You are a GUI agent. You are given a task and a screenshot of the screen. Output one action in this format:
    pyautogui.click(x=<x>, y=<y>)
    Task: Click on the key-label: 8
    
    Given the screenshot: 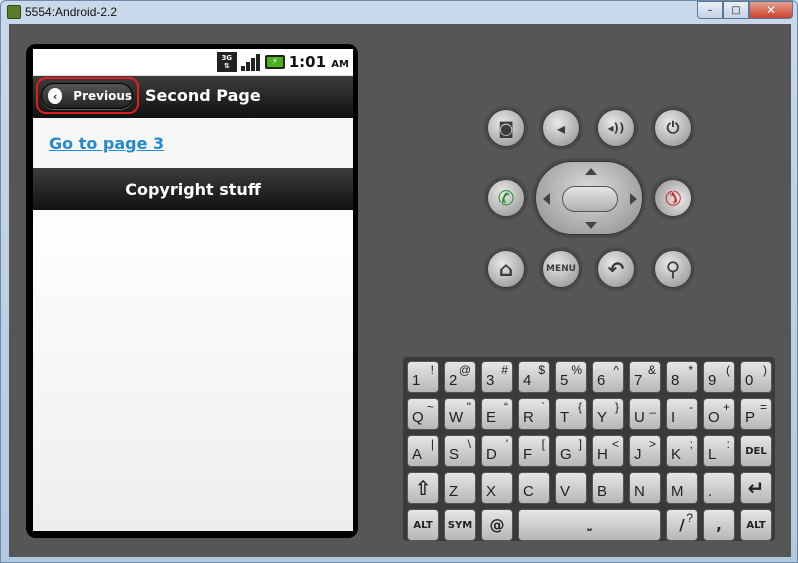 What is the action you would take?
    pyautogui.click(x=675, y=380)
    